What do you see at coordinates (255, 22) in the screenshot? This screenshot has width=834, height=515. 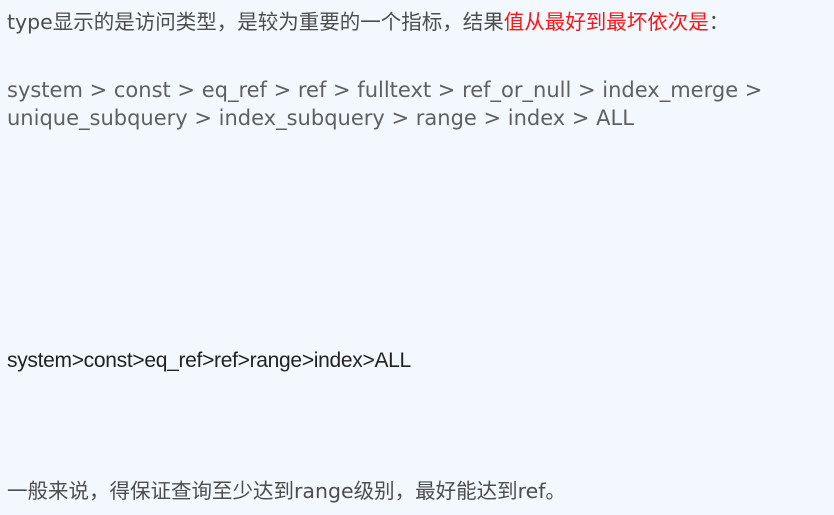 I see `intro-text: type显示的是访问类型，是较为重要的一个指标，结果` at bounding box center [255, 22].